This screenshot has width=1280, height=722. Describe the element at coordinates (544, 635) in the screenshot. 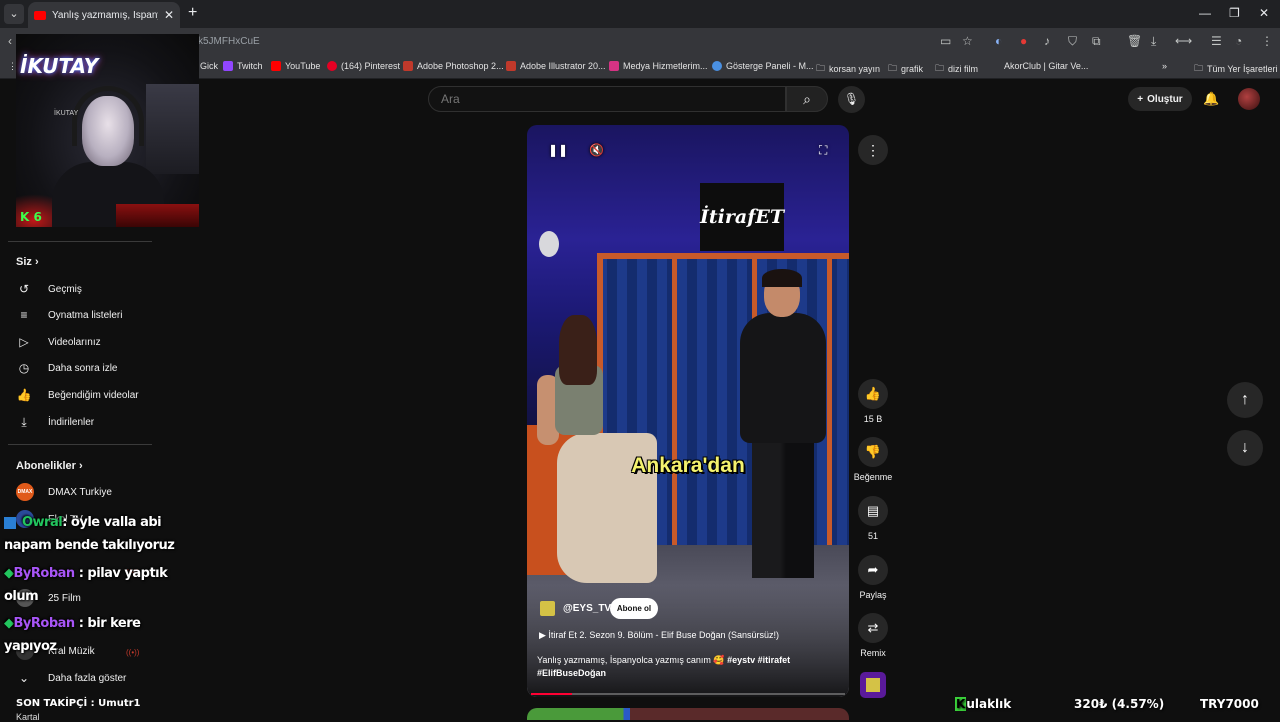

I see `play-icon: ▶` at that location.